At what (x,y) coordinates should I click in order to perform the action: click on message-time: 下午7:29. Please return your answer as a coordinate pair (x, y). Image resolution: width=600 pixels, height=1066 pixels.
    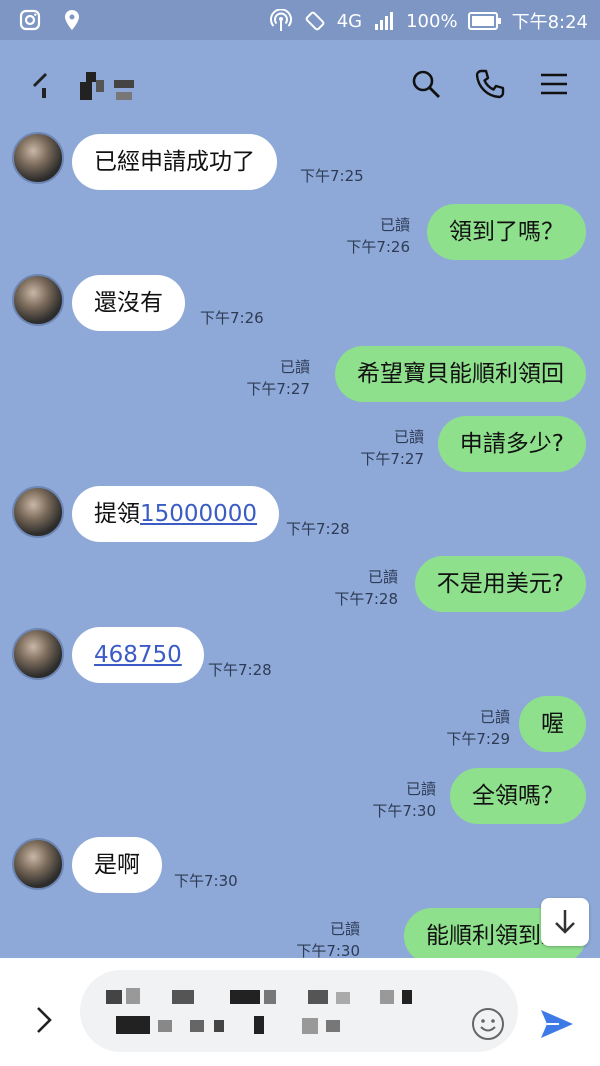
    Looking at the image, I should click on (478, 739).